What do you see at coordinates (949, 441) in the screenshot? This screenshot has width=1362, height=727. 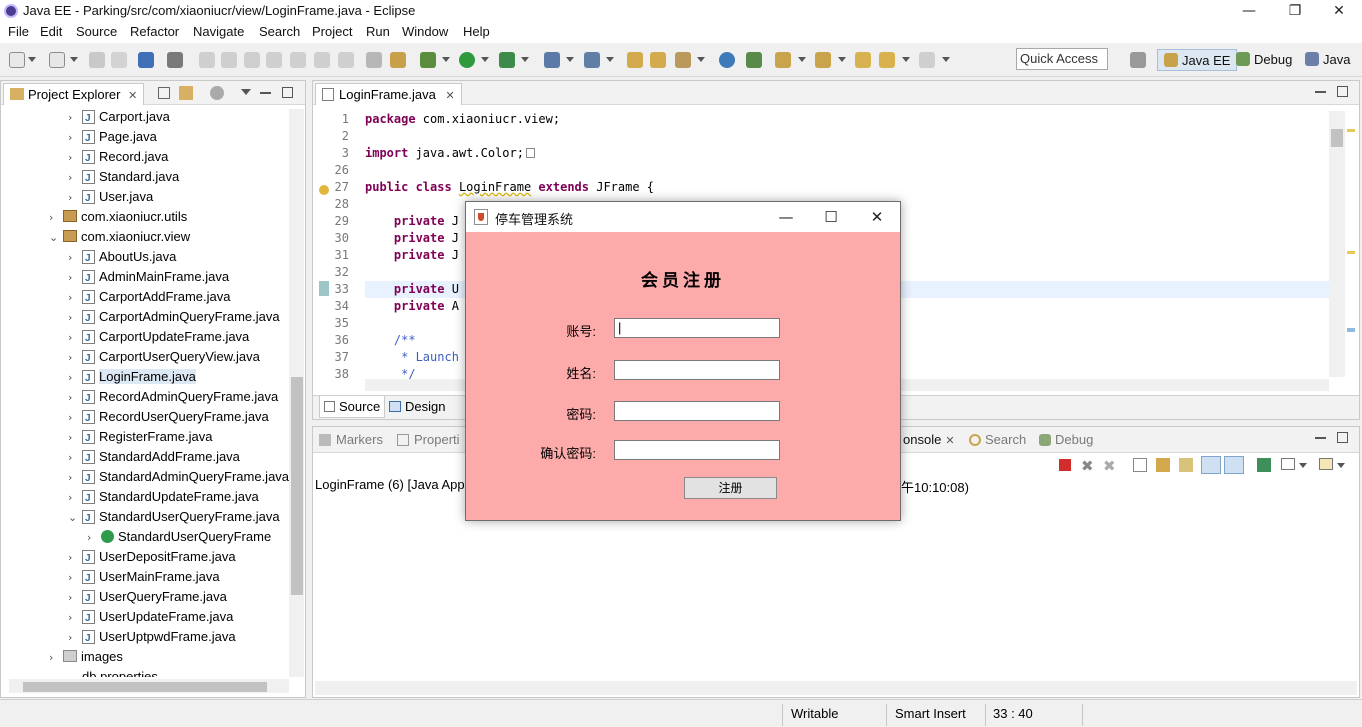 I see `console-close-icon: ✕` at bounding box center [949, 441].